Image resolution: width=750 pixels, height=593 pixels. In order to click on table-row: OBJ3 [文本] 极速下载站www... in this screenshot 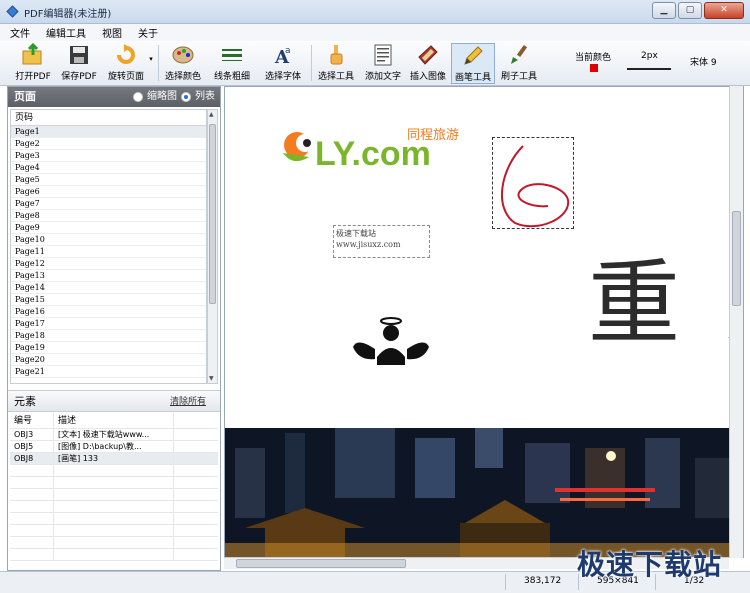, I will do `click(114, 435)`.